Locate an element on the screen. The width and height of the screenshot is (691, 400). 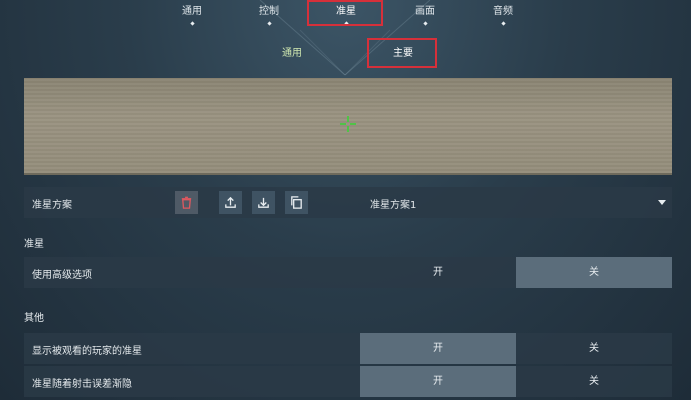
download-icon is located at coordinates (263, 202).